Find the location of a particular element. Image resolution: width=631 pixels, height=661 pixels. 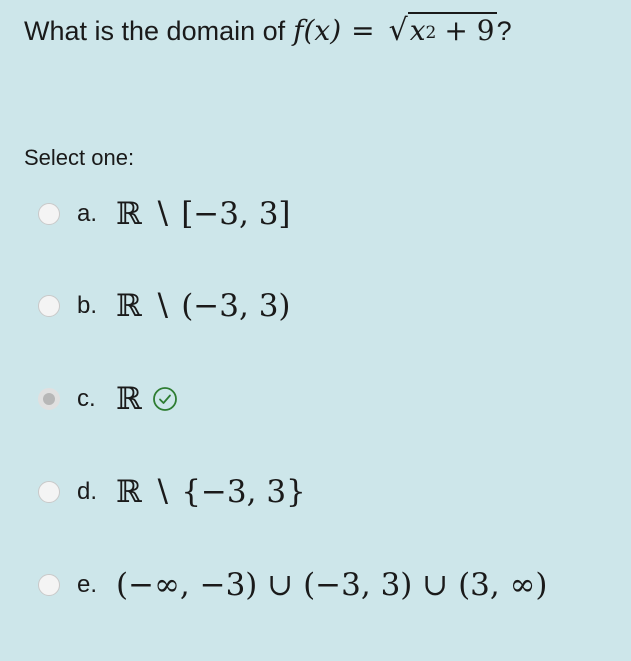

question-text: What is the domain of f(x) = √ x2 + 9 ? is located at coordinates (268, 30).